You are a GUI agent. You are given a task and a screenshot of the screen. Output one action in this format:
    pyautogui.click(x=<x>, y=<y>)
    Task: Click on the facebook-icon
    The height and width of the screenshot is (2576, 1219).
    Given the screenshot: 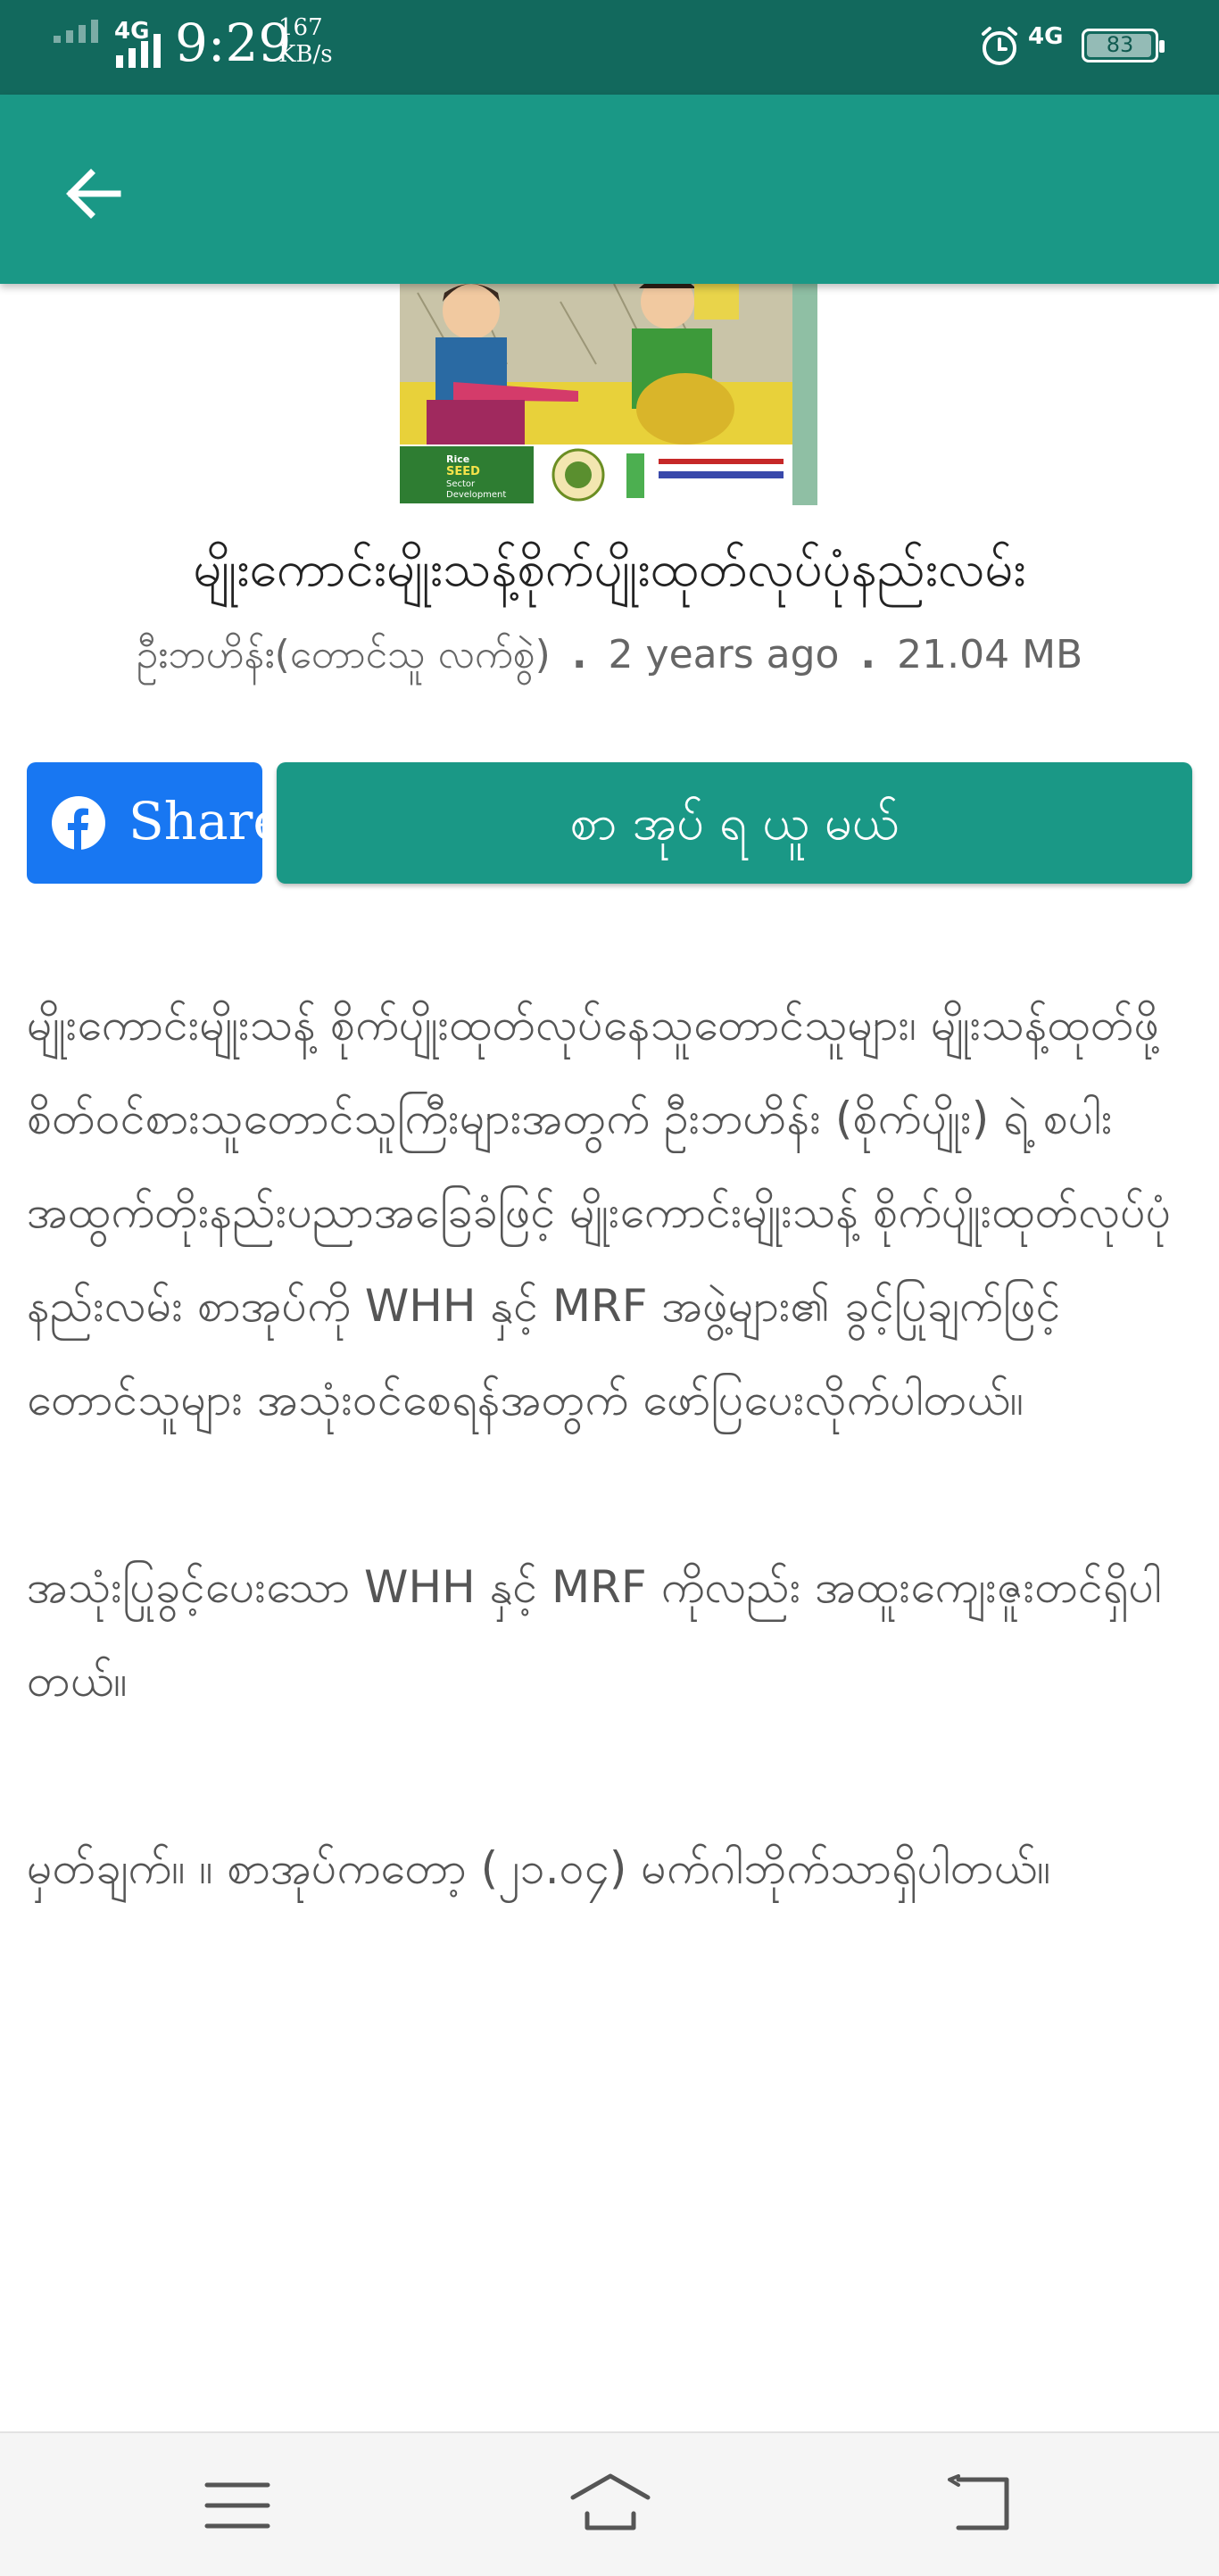 What is the action you would take?
    pyautogui.click(x=78, y=823)
    